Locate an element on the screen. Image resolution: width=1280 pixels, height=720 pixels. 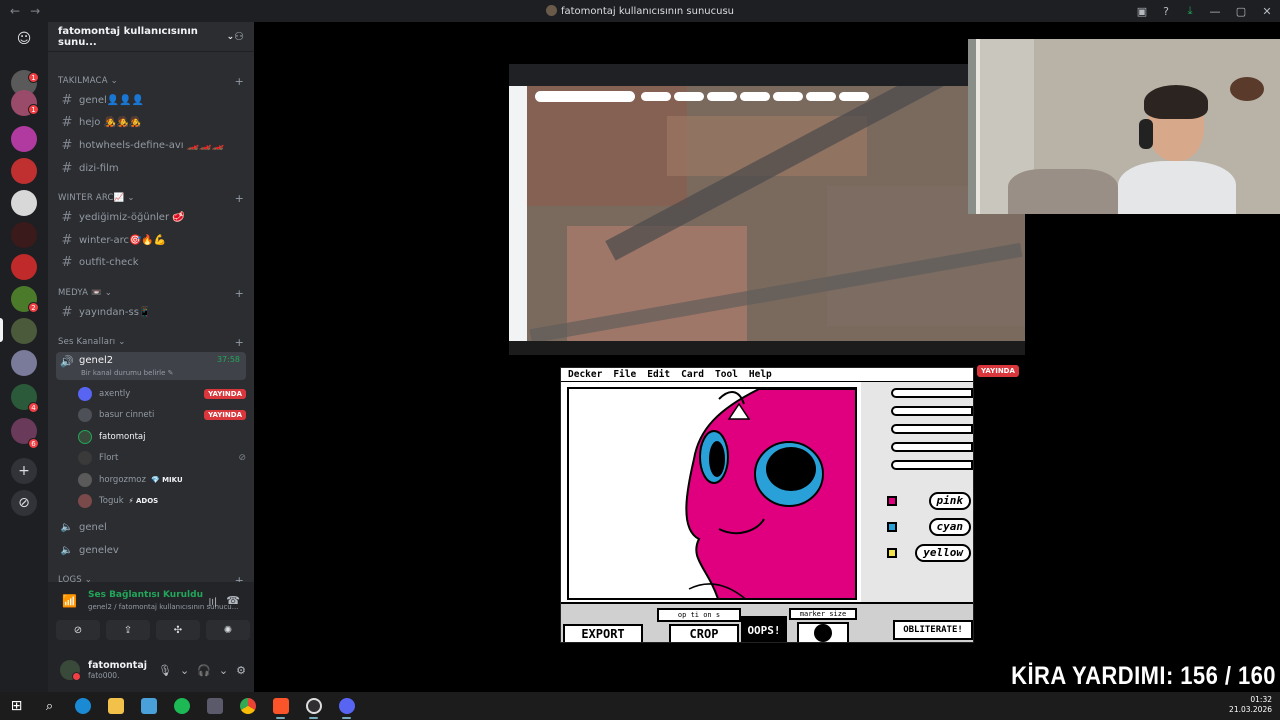
menu-help: Help is located at coordinates (760, 374).